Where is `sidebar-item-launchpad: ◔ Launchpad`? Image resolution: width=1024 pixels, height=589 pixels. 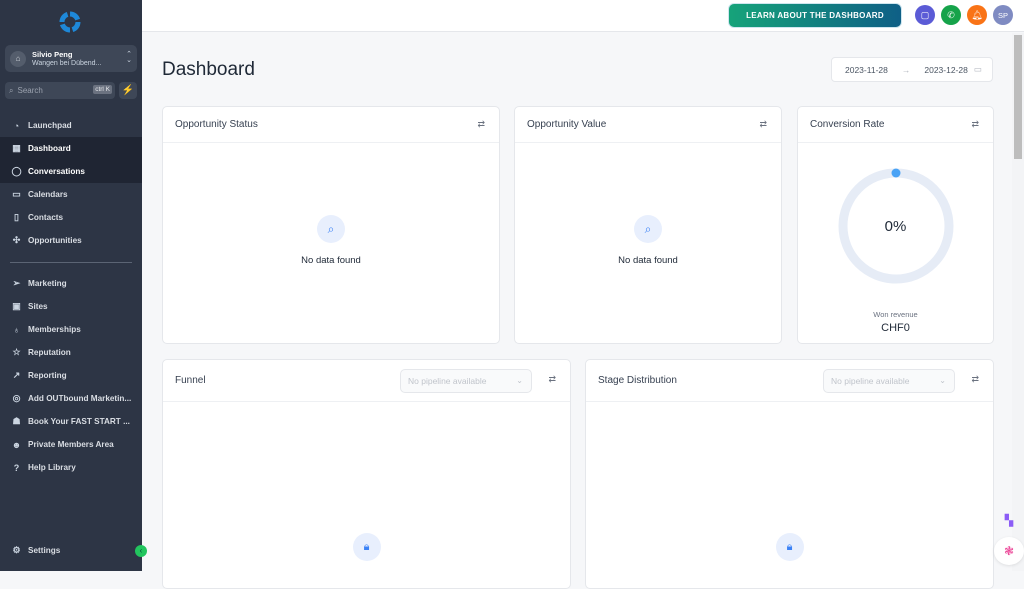
sidebar-item-launchpad: ◔ Launchpad is located at coordinates (71, 125).